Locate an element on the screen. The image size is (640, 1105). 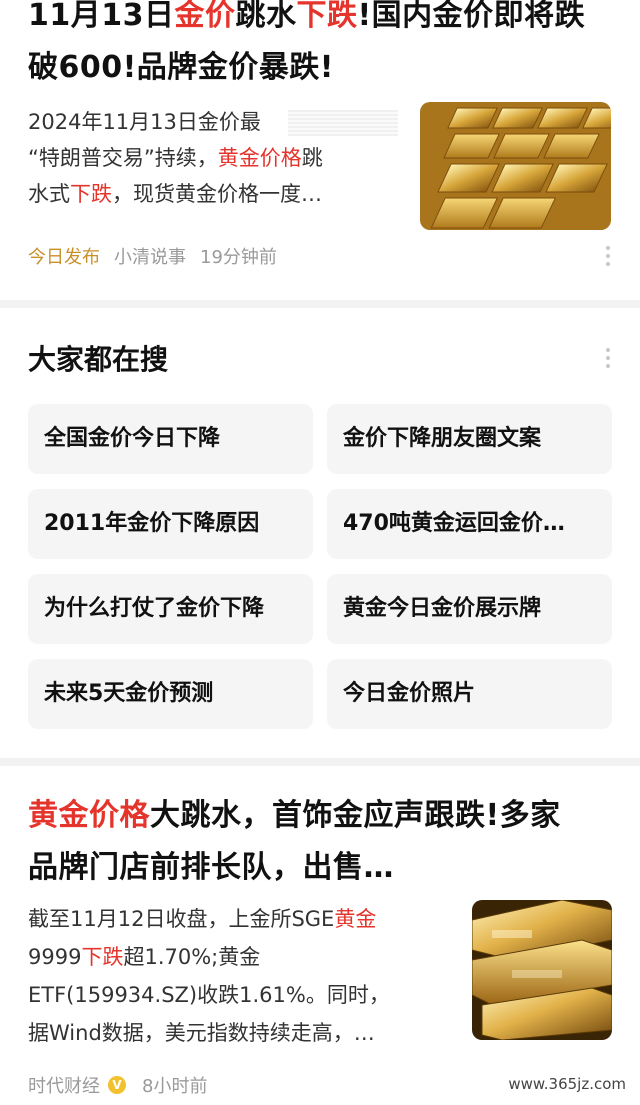
publish-tag: 今日发布 is located at coordinates (64, 257).